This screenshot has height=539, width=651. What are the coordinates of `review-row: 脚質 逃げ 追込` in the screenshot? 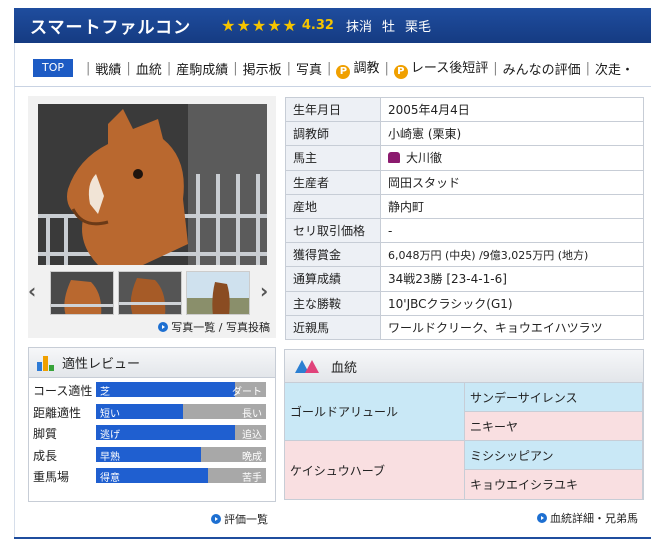 It's located at (152, 432).